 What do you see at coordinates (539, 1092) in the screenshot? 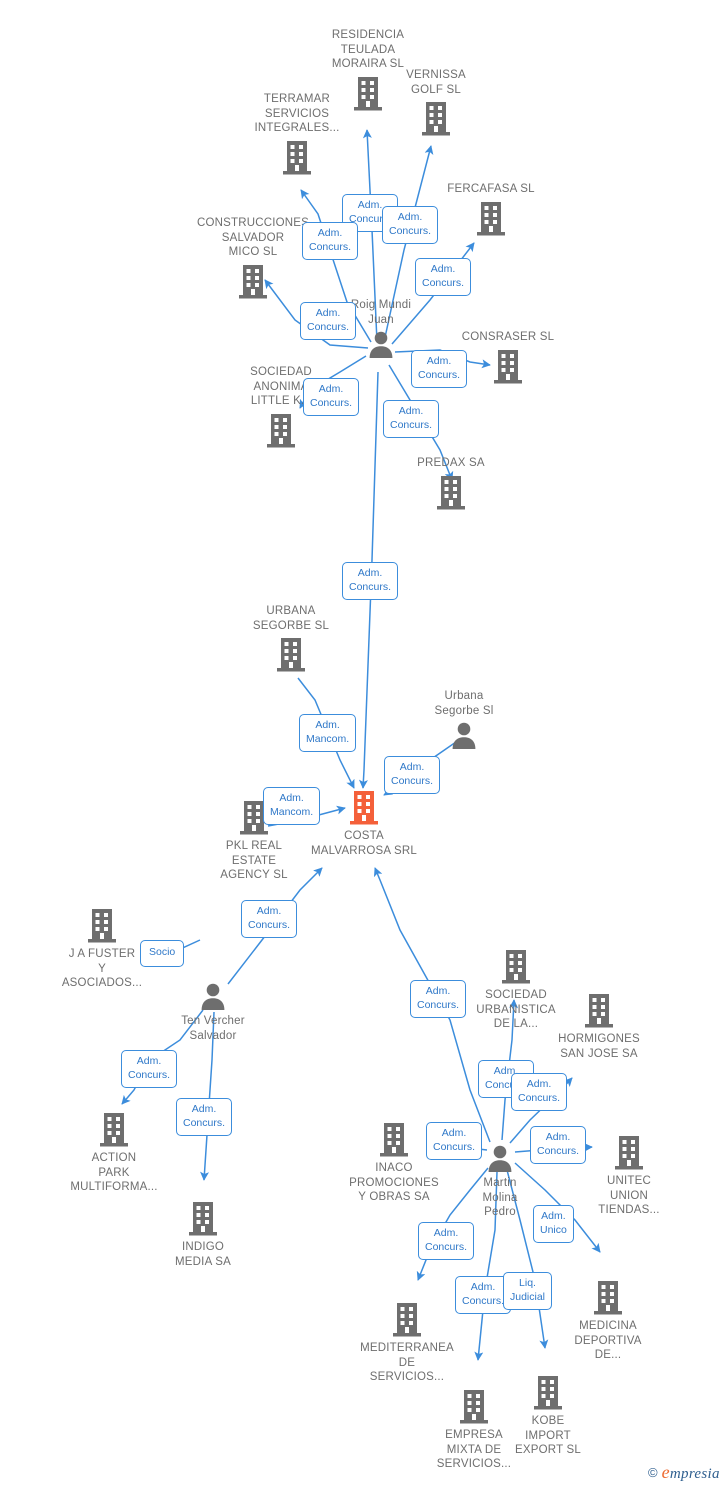
I see `edge-label-martin-hormigones: Adm. Concurs.` at bounding box center [539, 1092].